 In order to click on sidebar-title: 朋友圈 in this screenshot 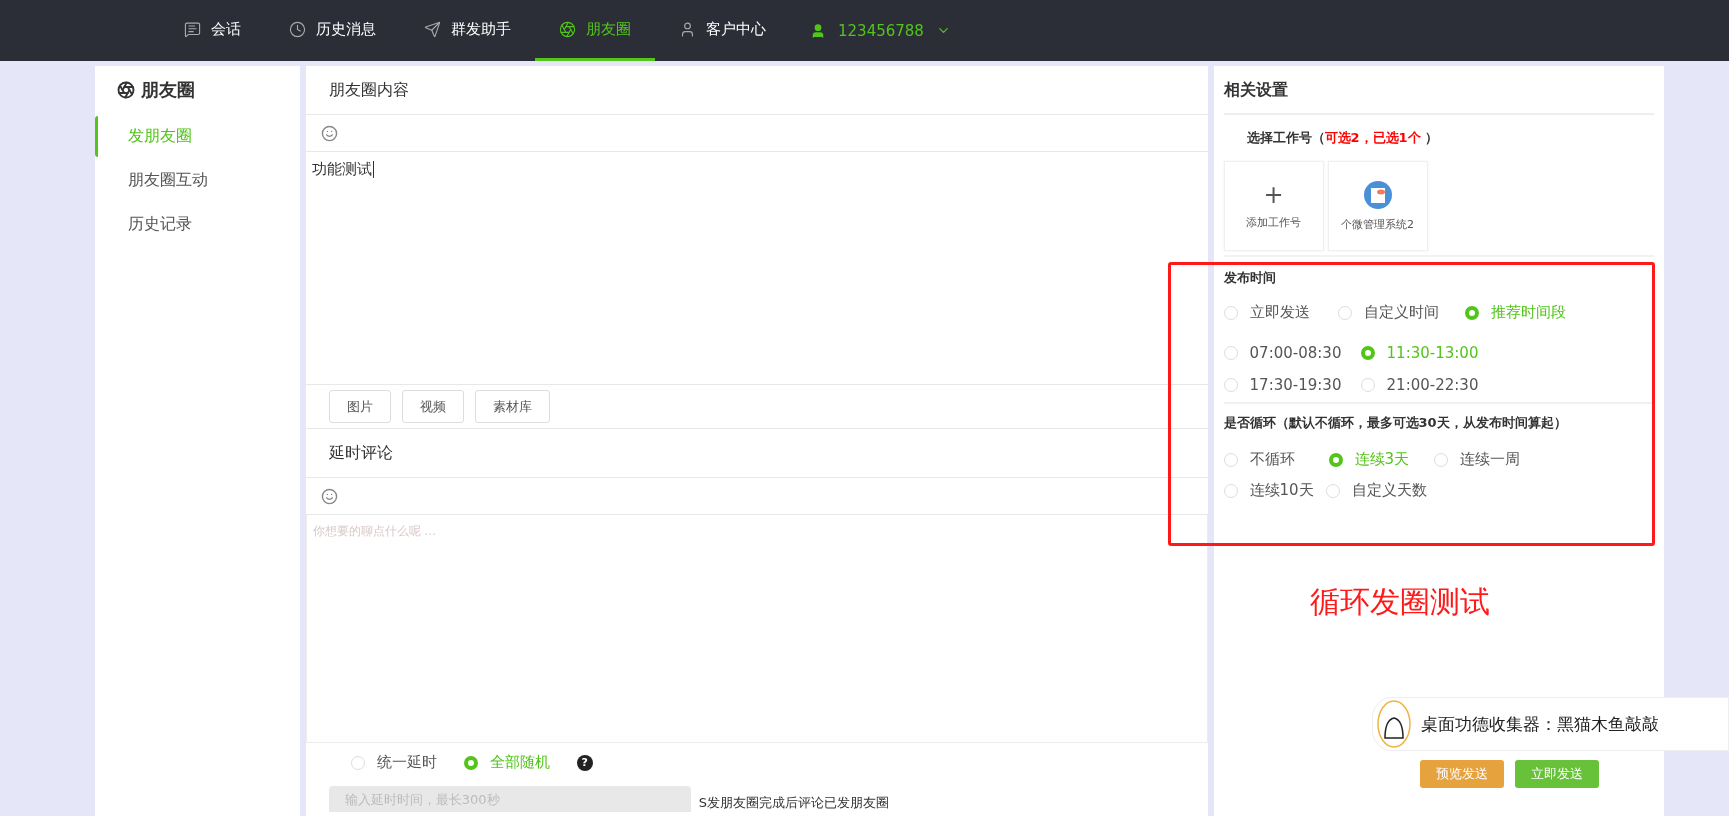, I will do `click(168, 90)`.